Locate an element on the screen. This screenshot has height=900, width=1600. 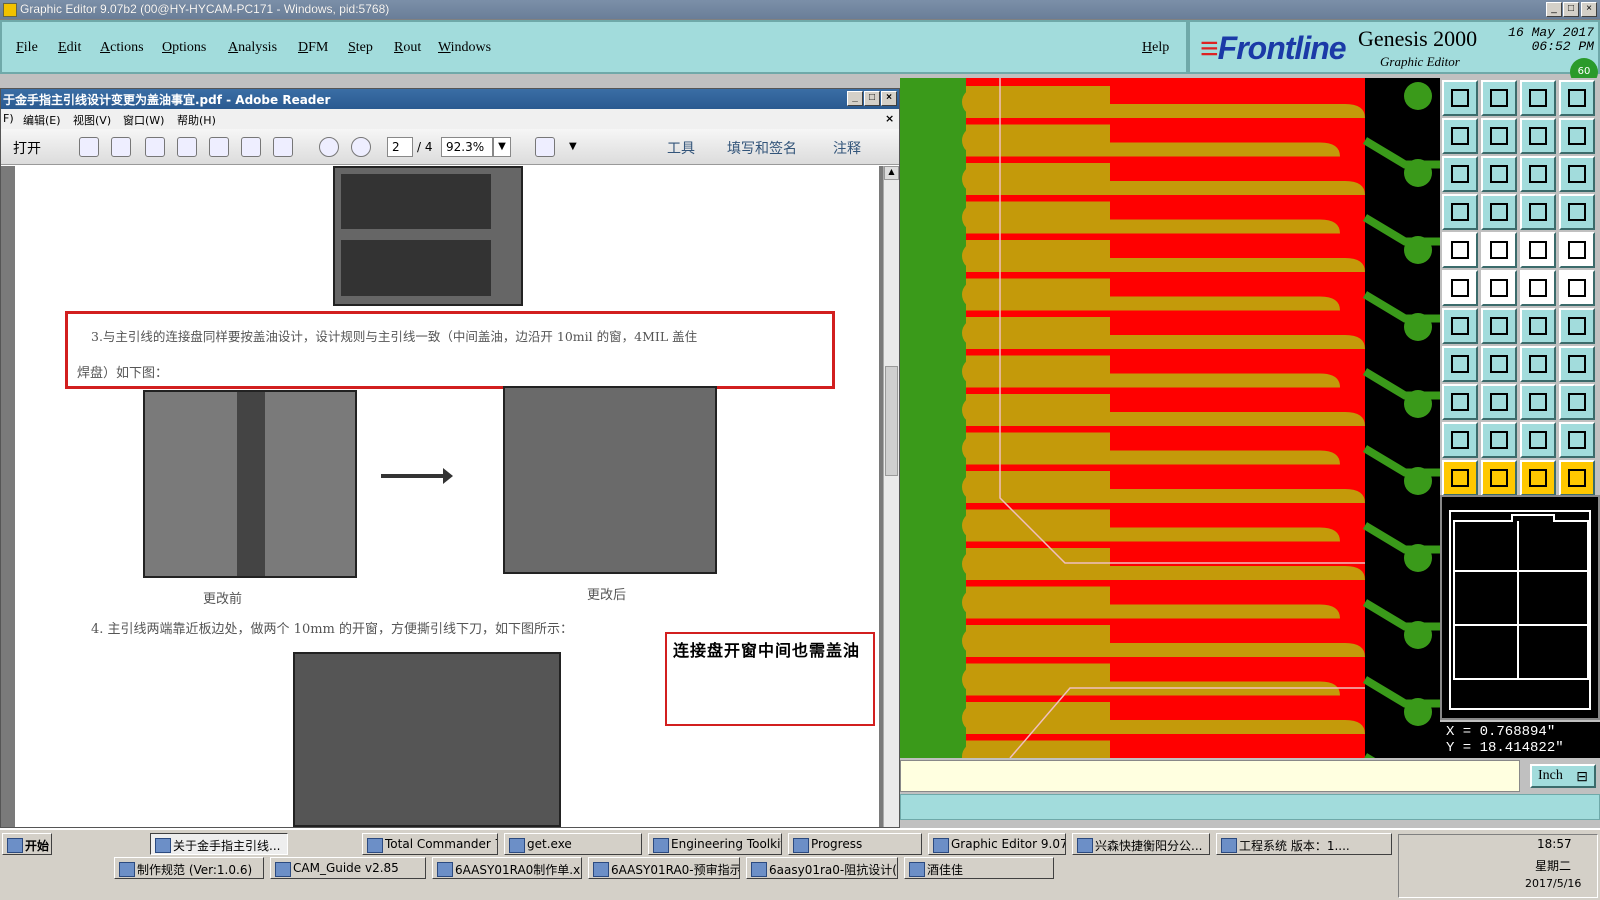
zoom-input: 92.3% is located at coordinates (467, 147).